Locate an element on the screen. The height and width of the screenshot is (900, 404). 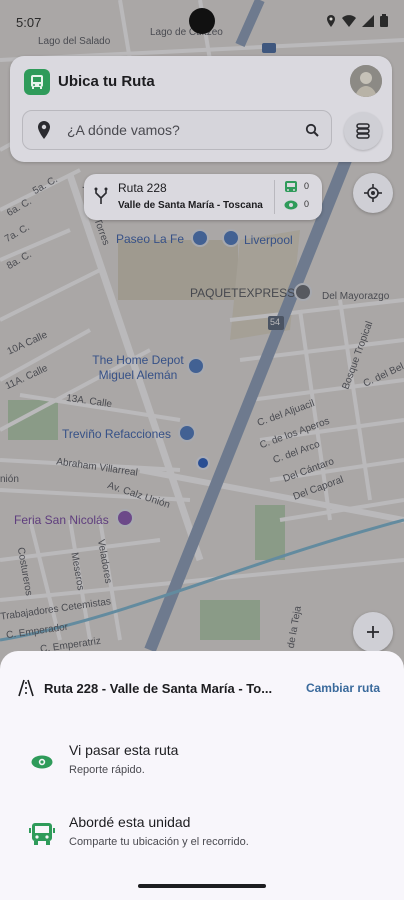
camera-cutout is located at coordinates (202, 21).